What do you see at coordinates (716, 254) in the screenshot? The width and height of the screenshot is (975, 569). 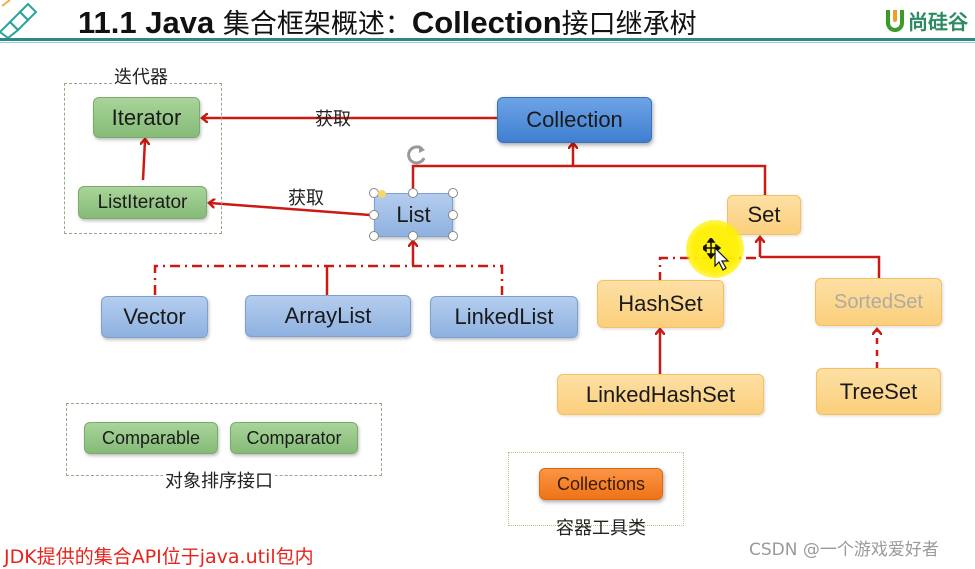 I see `move-cursor-icon` at bounding box center [716, 254].